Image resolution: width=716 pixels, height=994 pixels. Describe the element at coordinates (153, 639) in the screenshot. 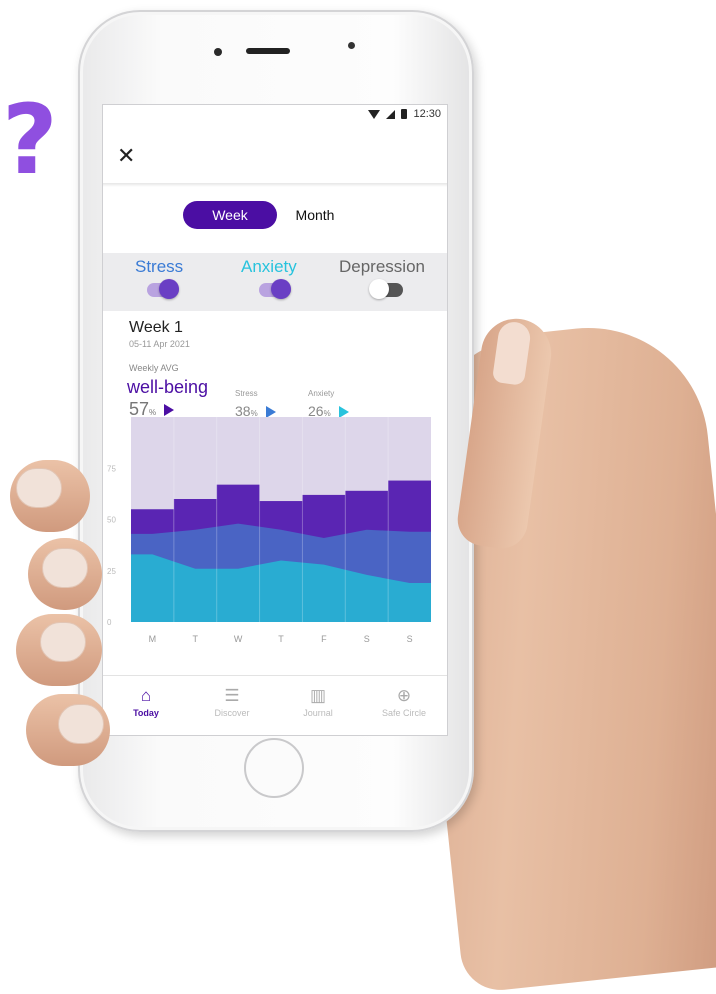

I see `x-tick-label: M` at that location.